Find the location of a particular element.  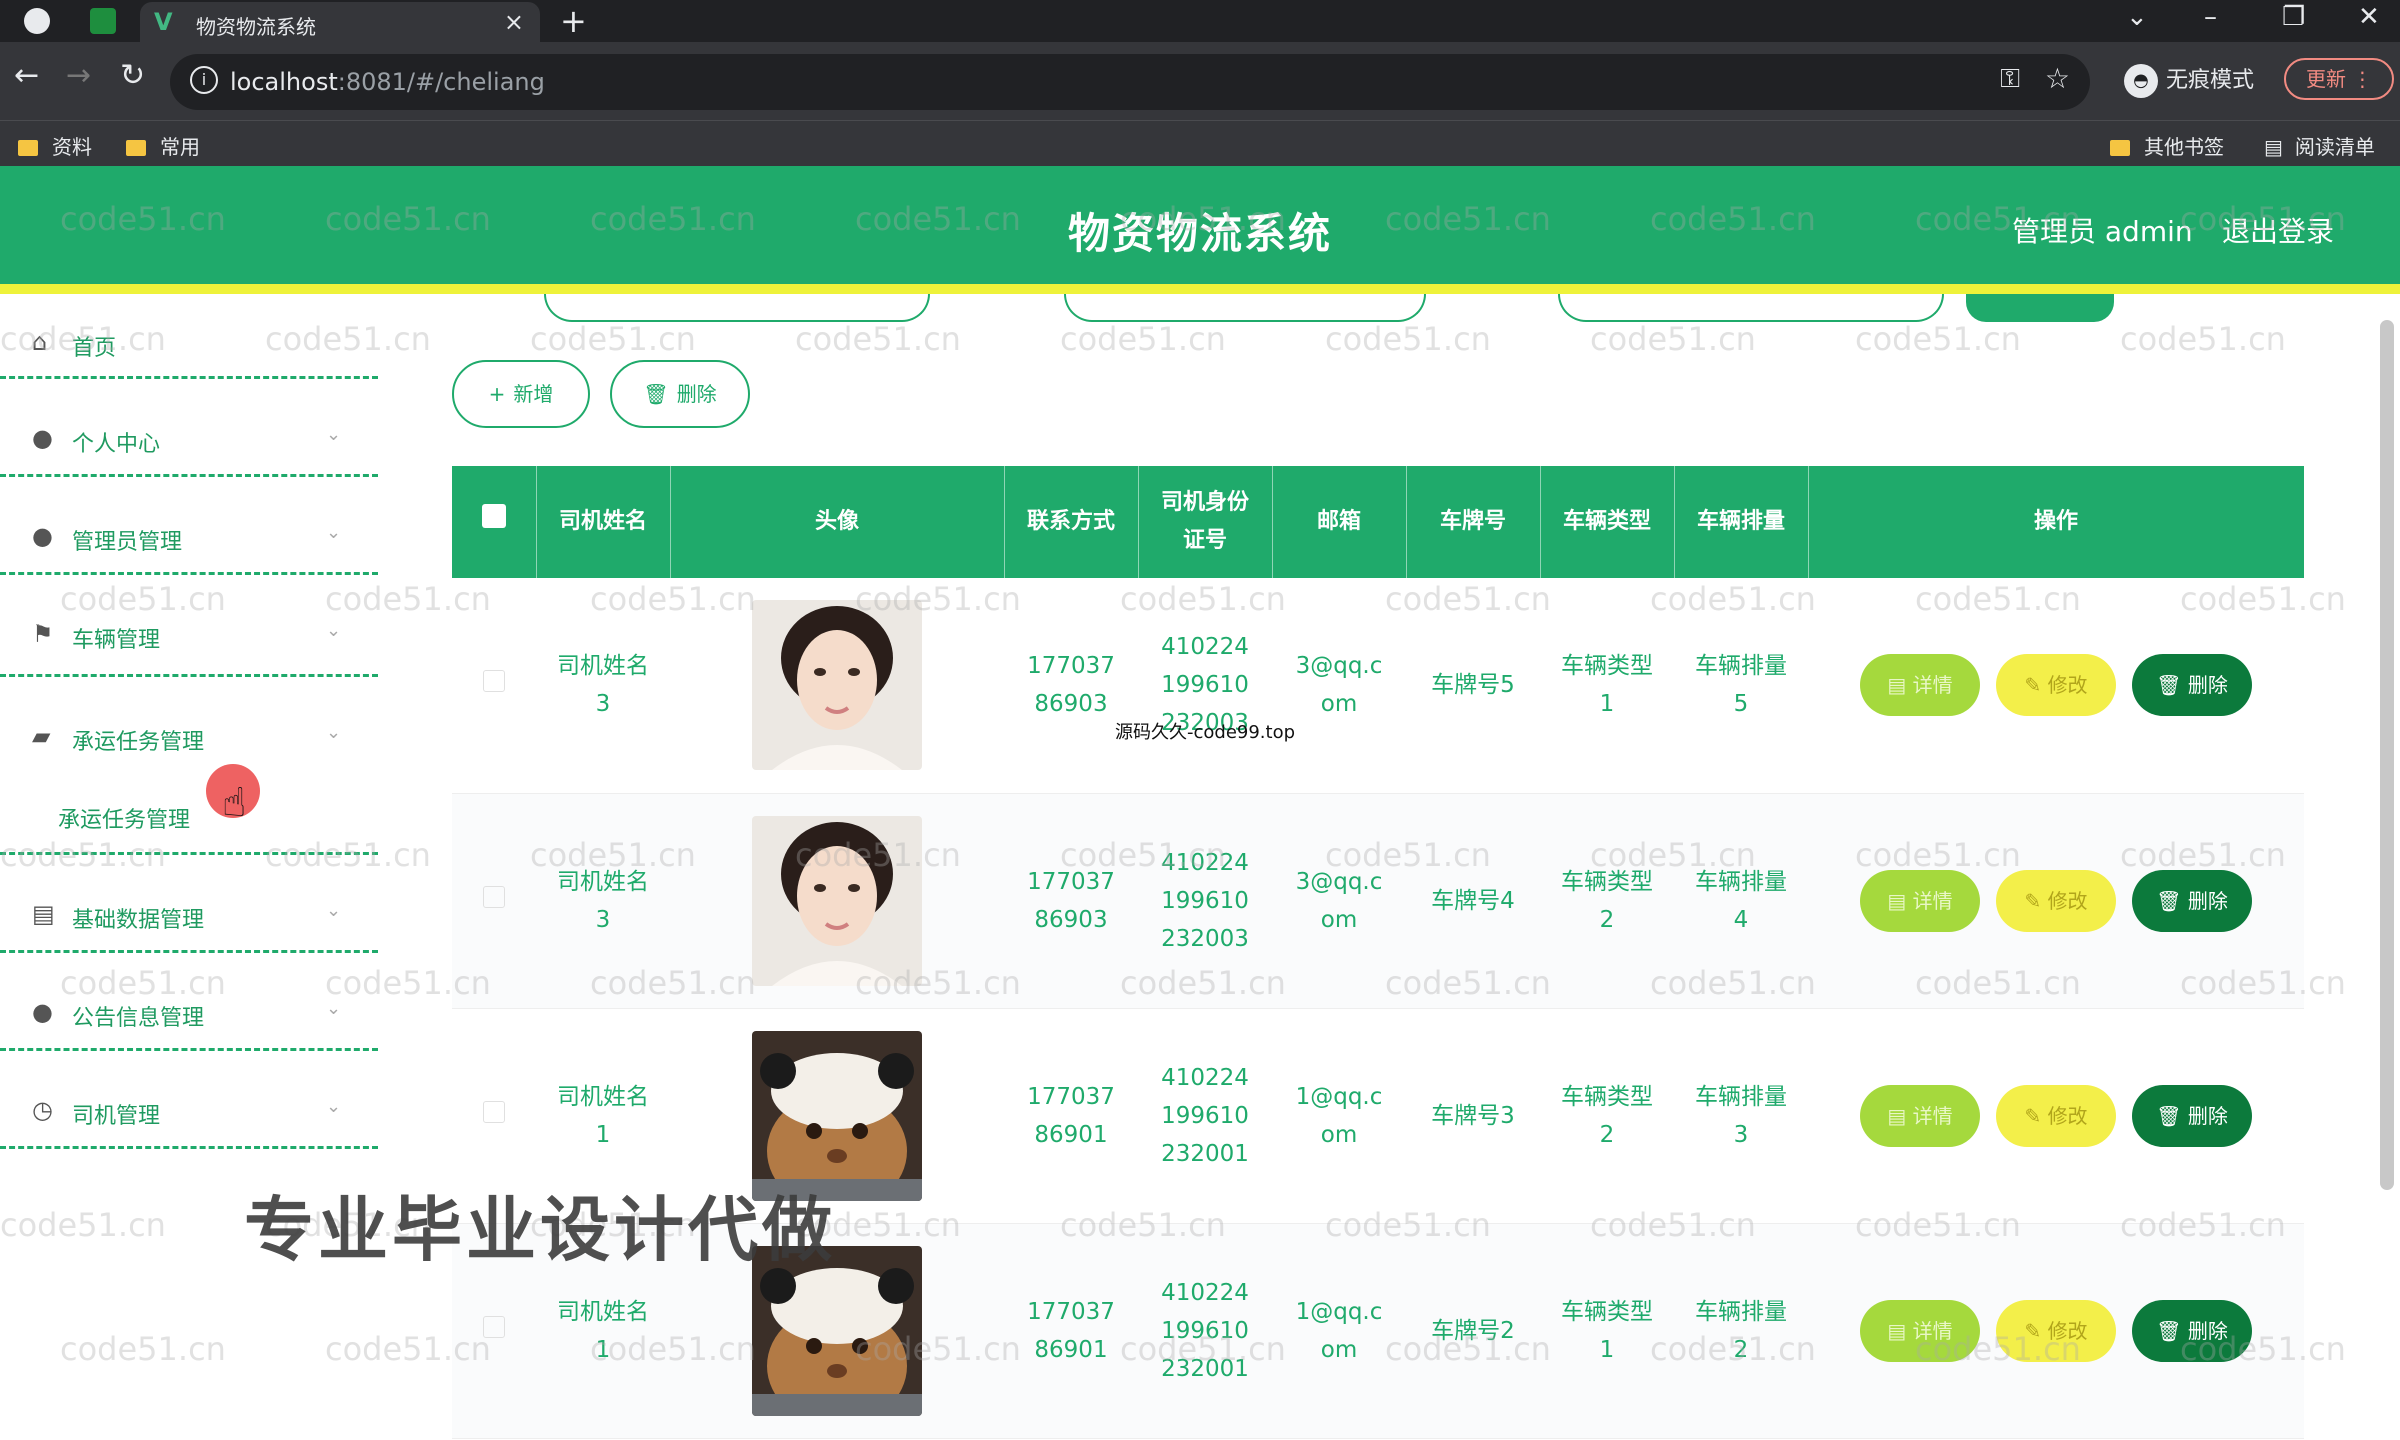

sidebar-item-drivers: ◷ 司机管理 ⌄ is located at coordinates (190, 1112).